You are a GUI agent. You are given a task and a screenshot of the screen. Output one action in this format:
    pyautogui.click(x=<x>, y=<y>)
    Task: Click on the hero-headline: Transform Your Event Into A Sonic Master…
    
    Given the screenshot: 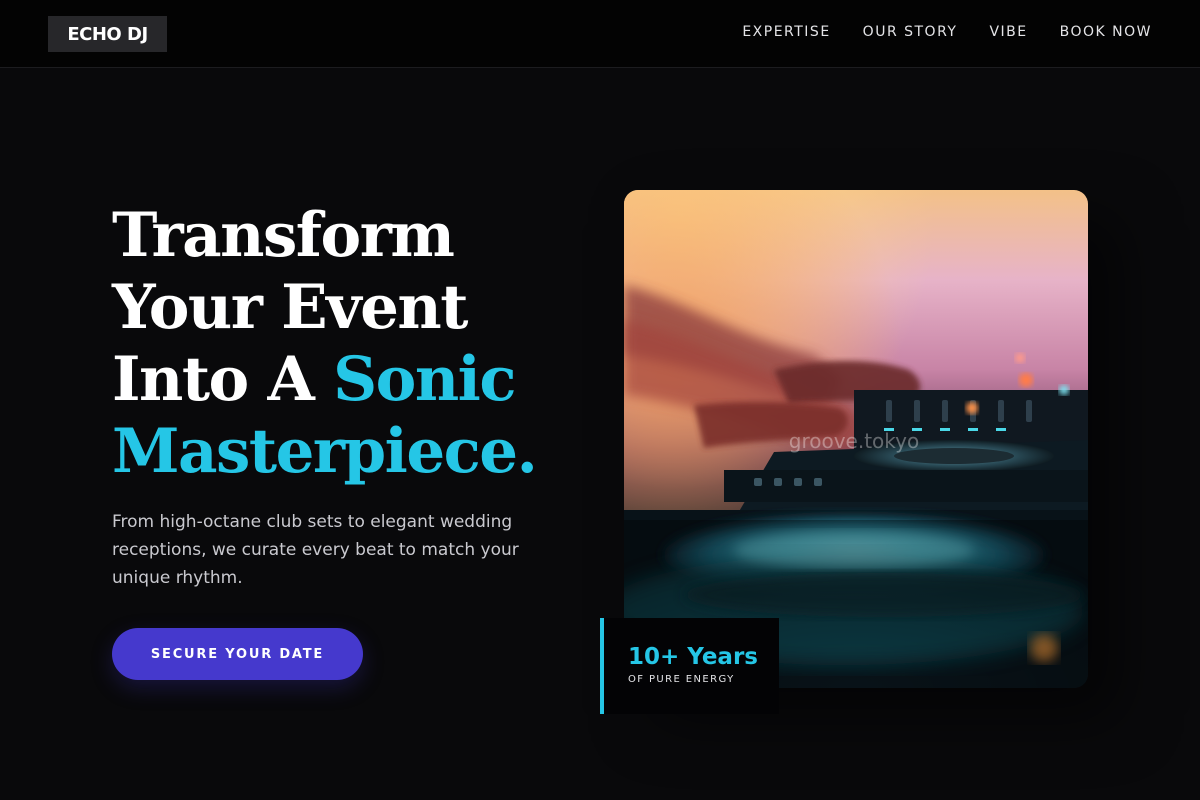 What is the action you would take?
    pyautogui.click(x=347, y=344)
    